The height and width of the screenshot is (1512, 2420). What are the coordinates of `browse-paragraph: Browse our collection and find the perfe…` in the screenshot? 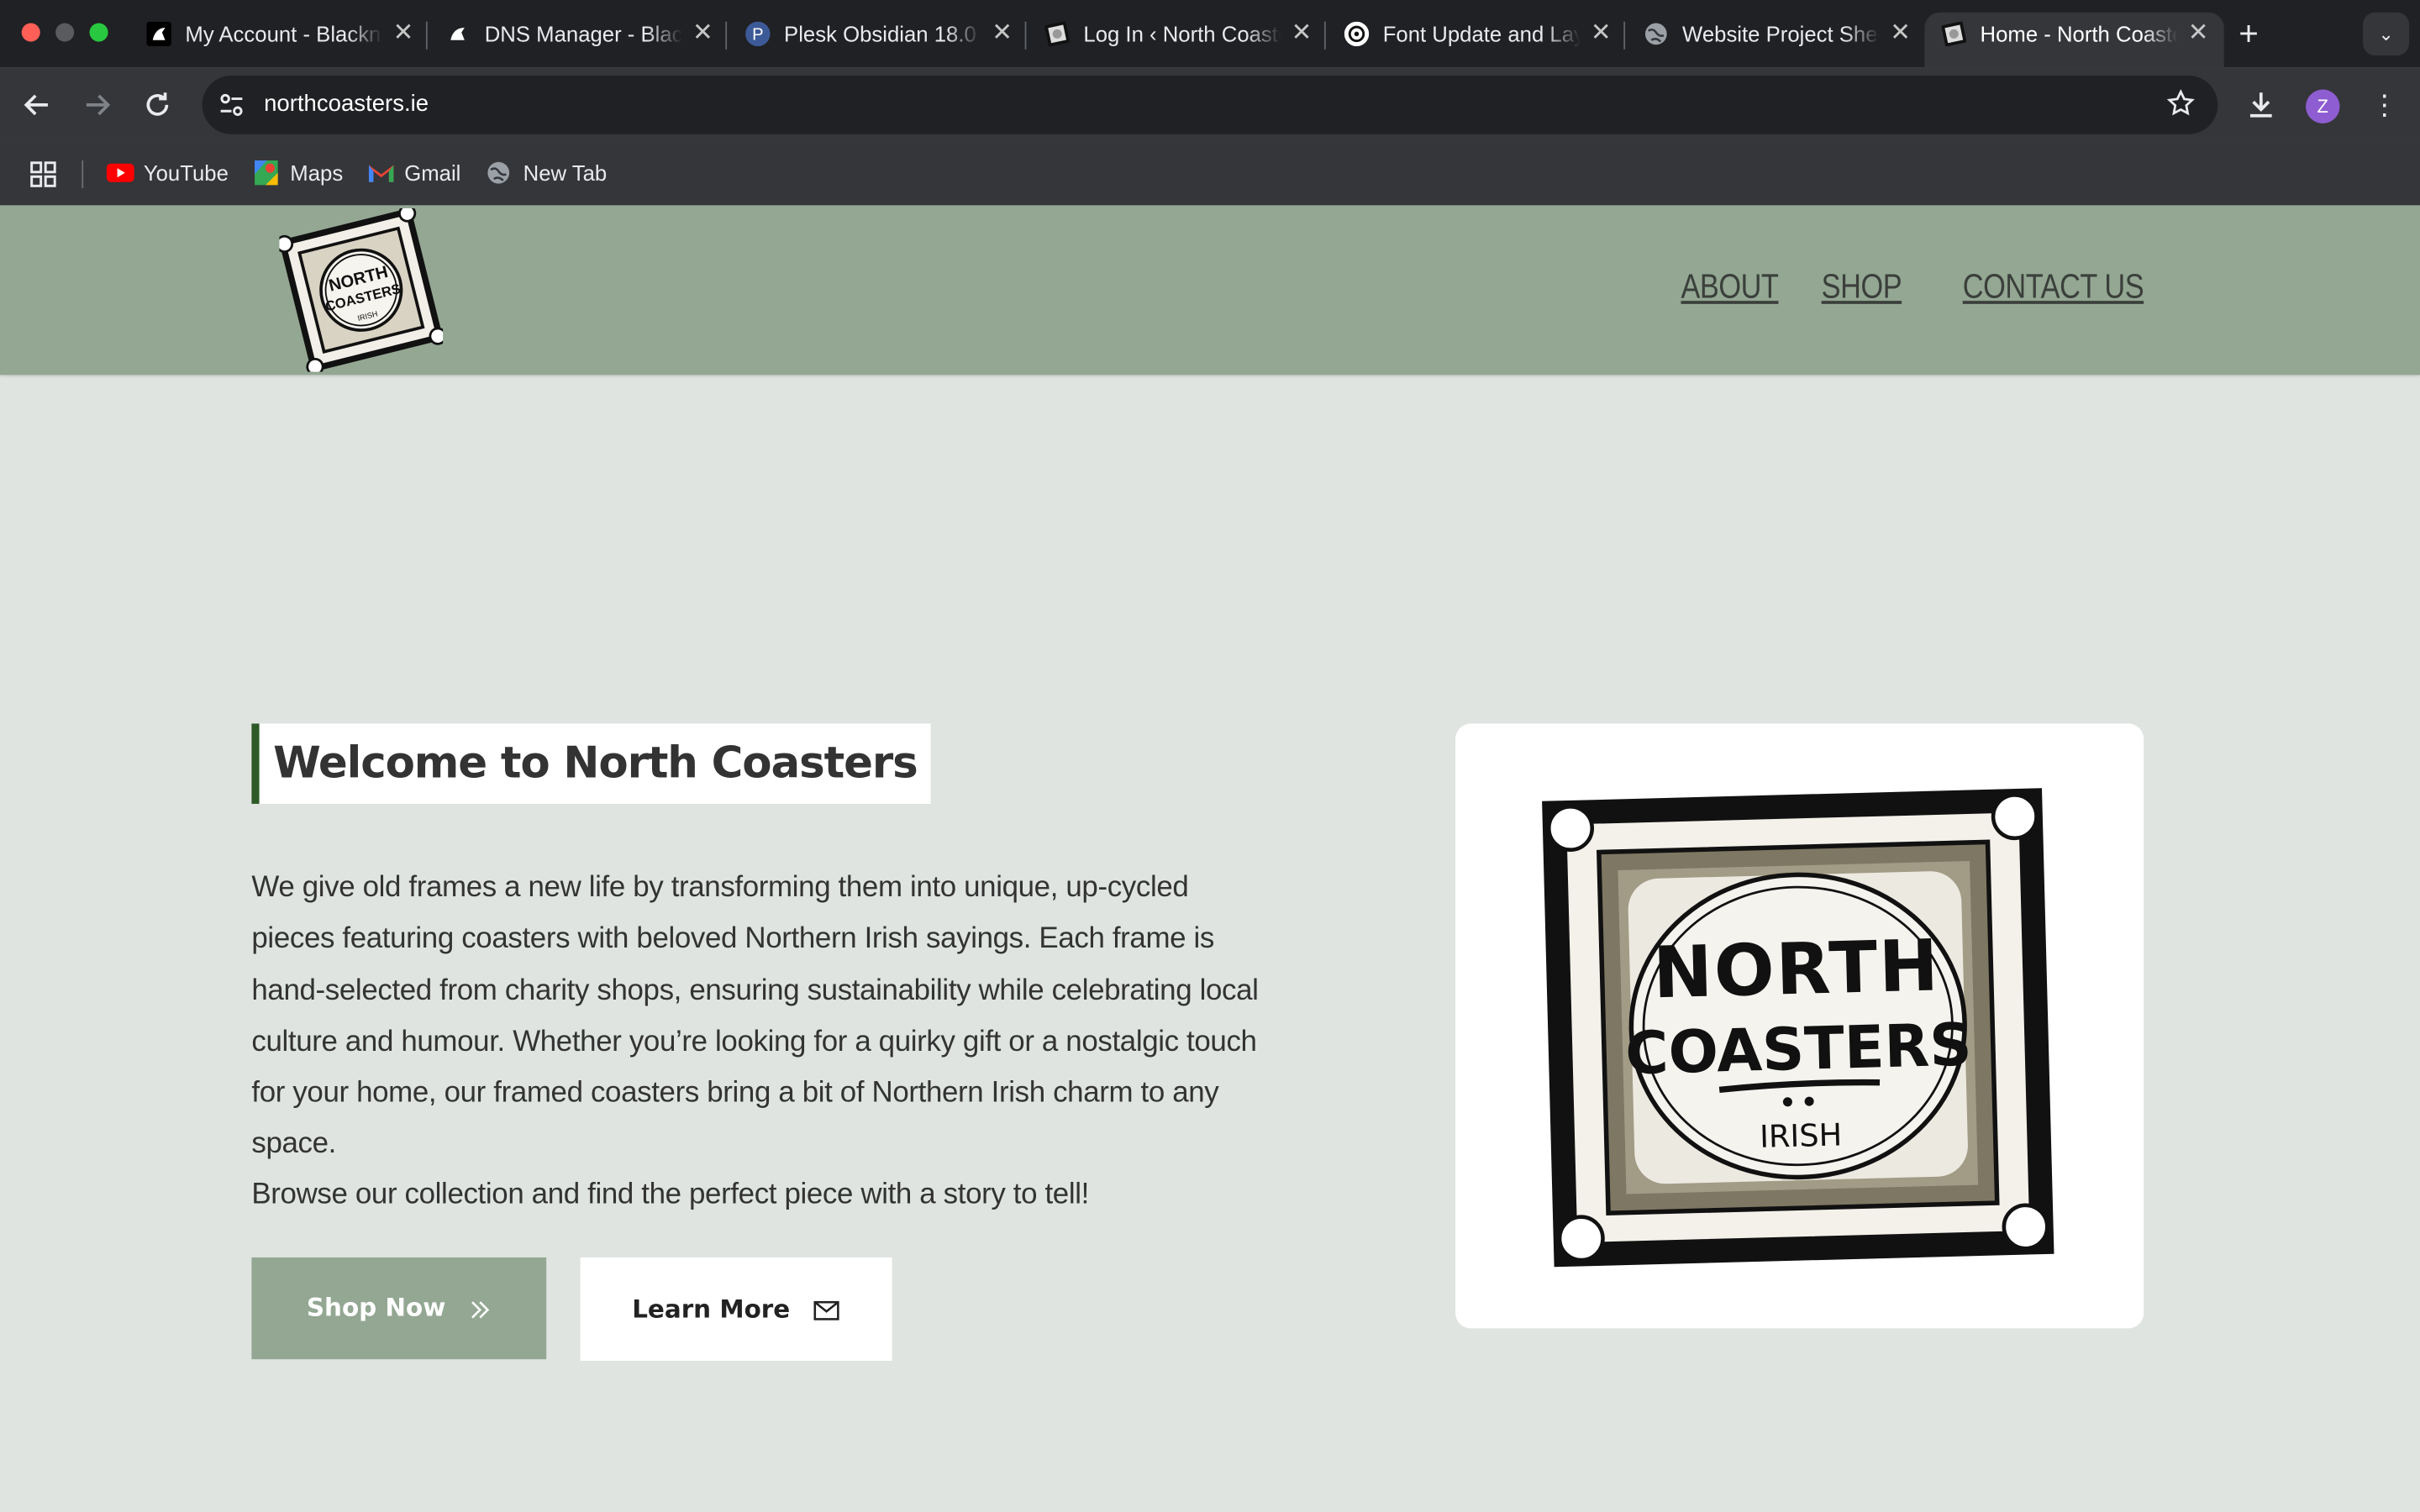 It's located at (670, 1195).